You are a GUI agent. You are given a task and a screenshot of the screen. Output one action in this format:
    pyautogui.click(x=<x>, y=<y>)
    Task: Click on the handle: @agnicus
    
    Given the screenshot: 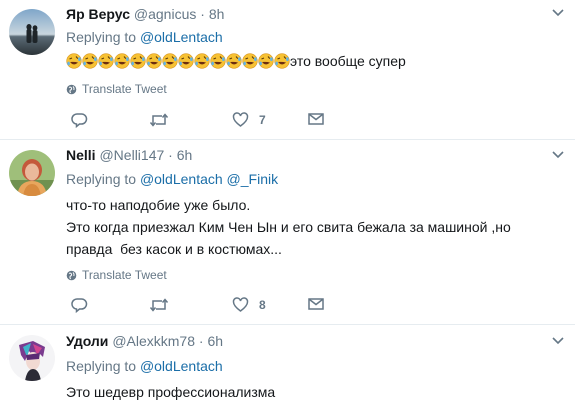 What is the action you would take?
    pyautogui.click(x=165, y=14)
    